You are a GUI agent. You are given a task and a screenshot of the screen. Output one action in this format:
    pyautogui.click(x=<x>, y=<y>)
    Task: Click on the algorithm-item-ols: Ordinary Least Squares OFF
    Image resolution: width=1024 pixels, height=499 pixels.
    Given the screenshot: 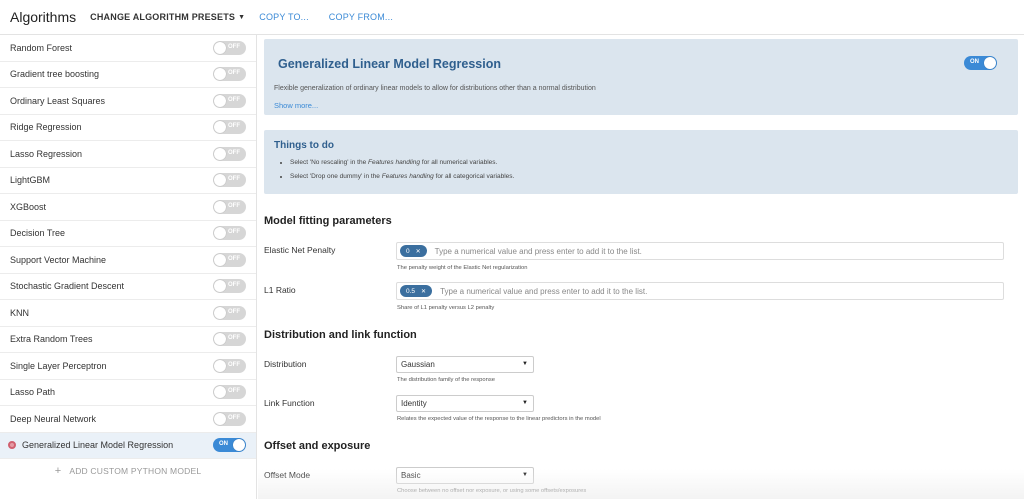 What is the action you would take?
    pyautogui.click(x=128, y=101)
    